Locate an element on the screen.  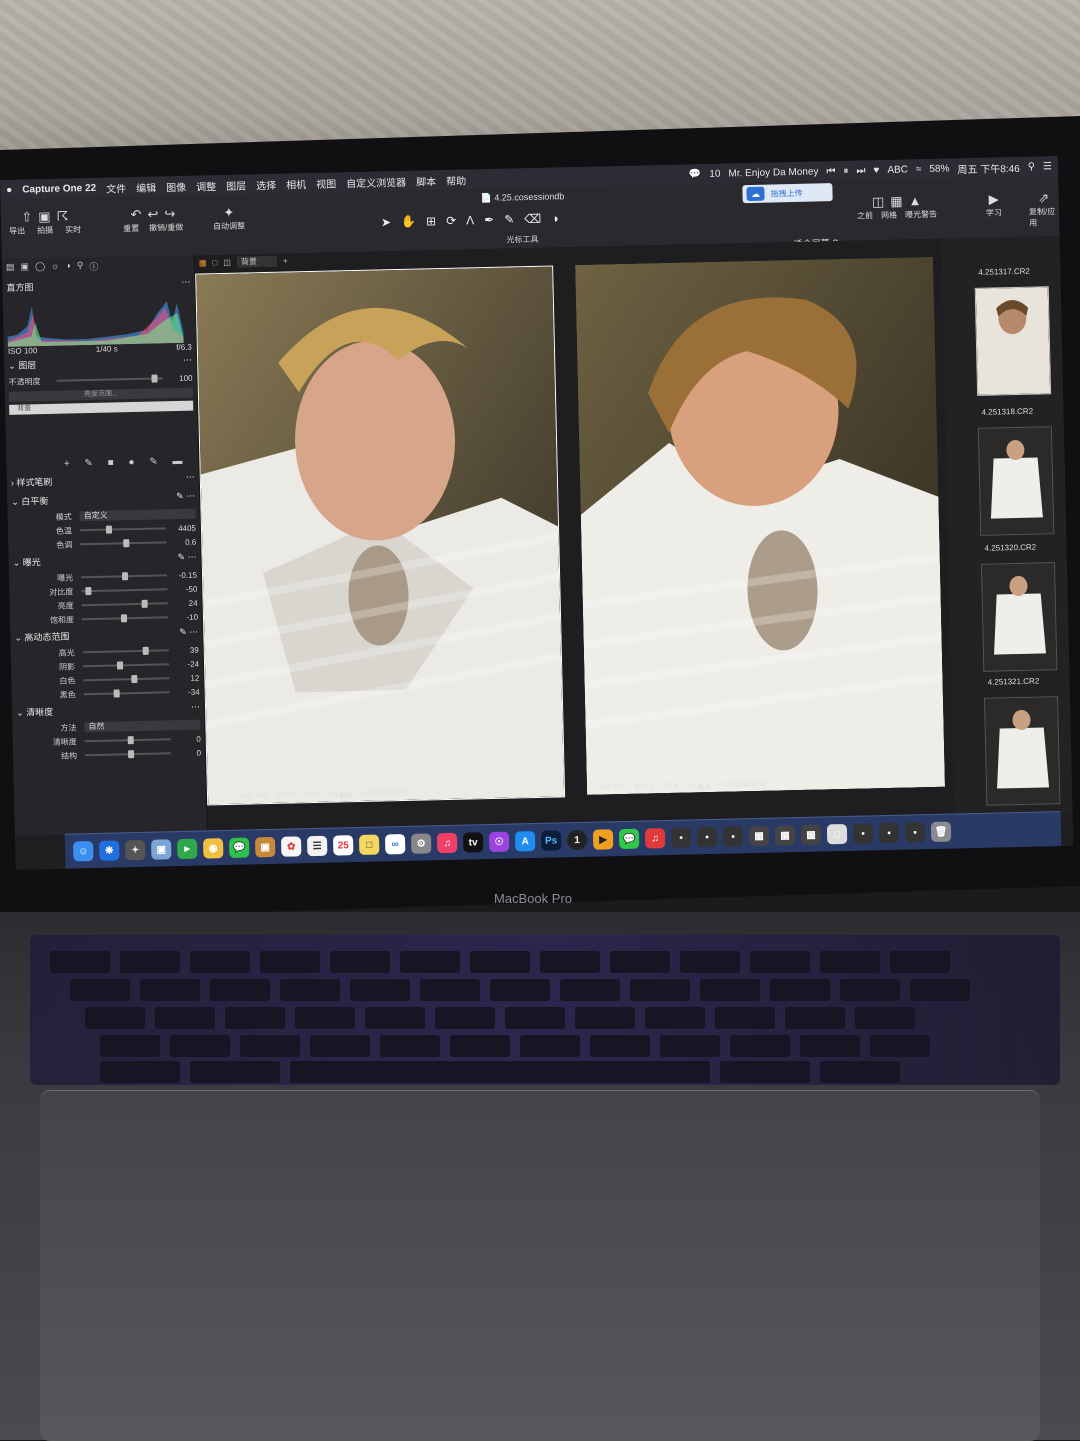
facetime-icon: ► is located at coordinates (187, 849).